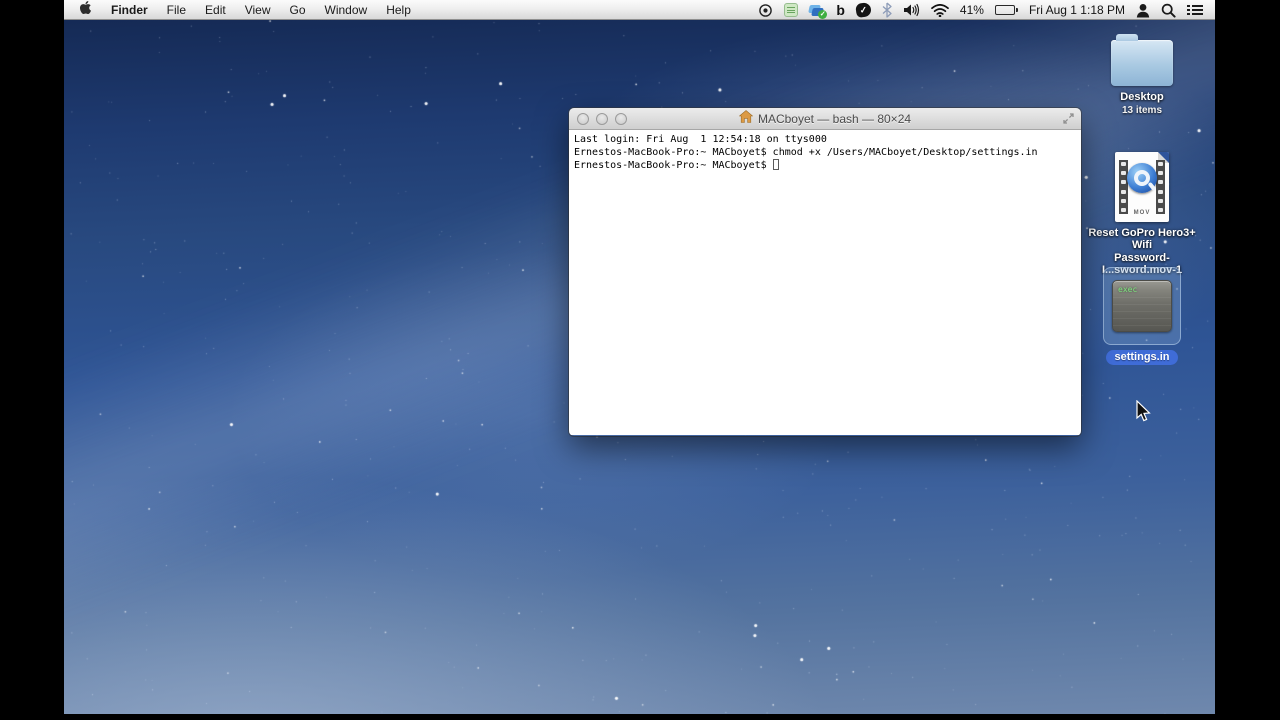  Describe the element at coordinates (129, 10) in the screenshot. I see `menu-finder: Finder` at that location.